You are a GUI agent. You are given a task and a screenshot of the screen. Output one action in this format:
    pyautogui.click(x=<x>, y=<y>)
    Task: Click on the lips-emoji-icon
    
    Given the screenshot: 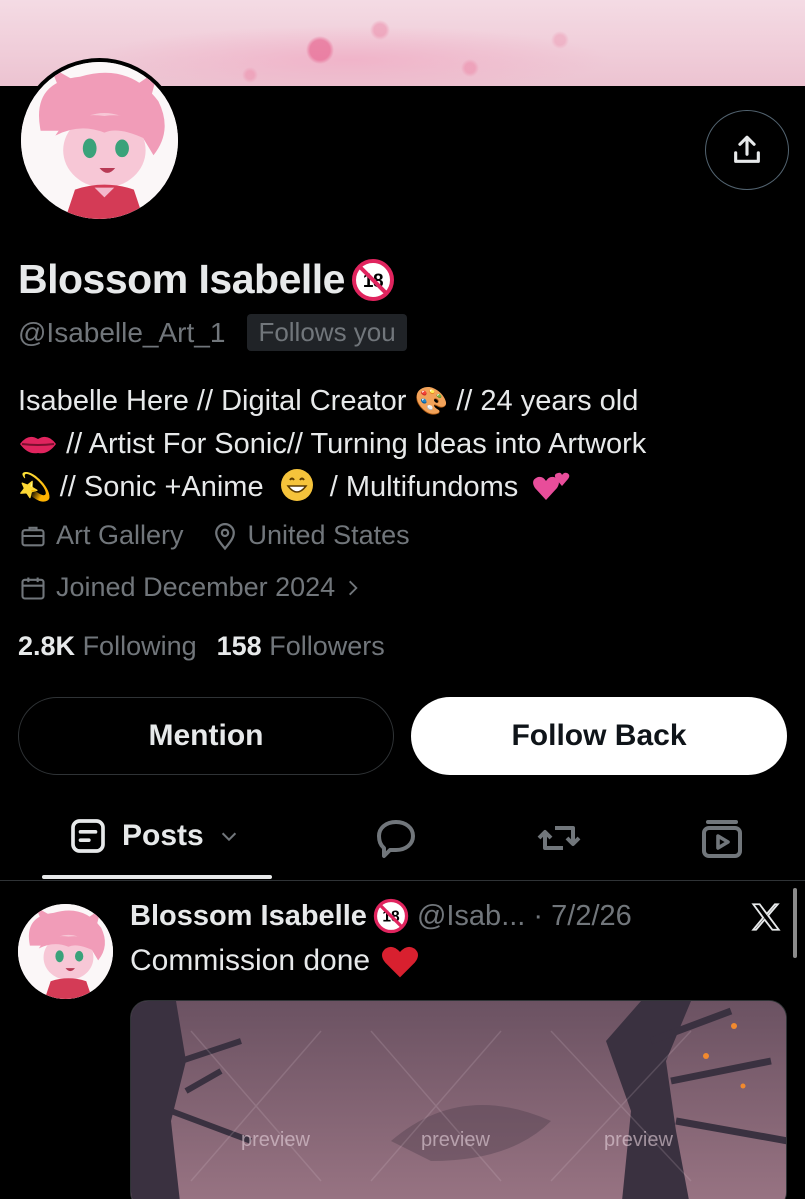 What is the action you would take?
    pyautogui.click(x=38, y=445)
    